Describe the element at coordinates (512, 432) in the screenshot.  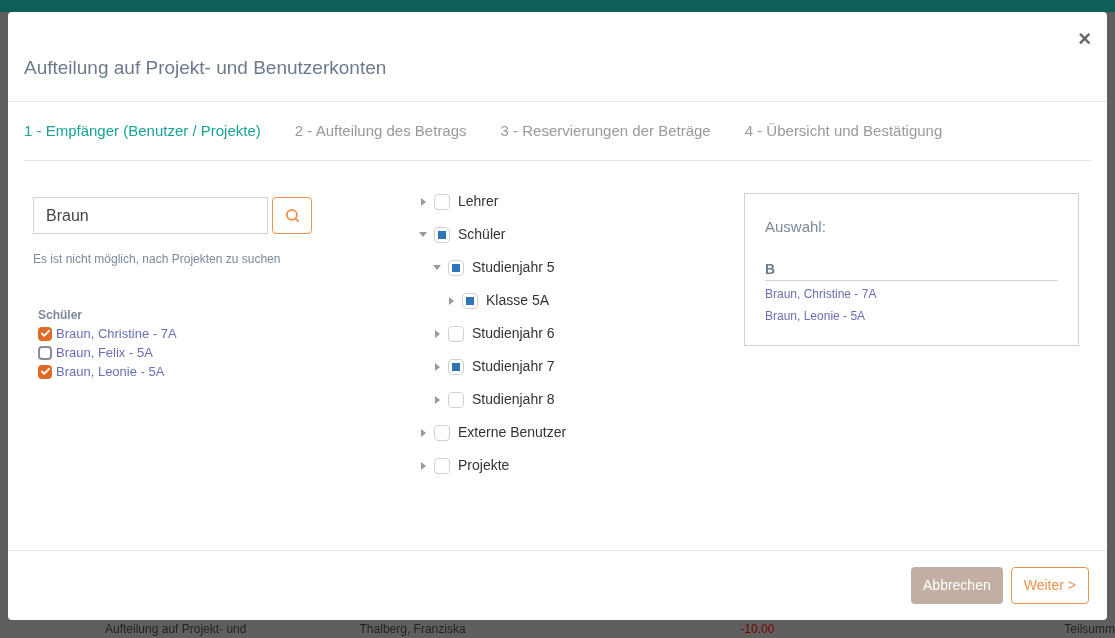
I see `tree-label: Externe Benutzer` at that location.